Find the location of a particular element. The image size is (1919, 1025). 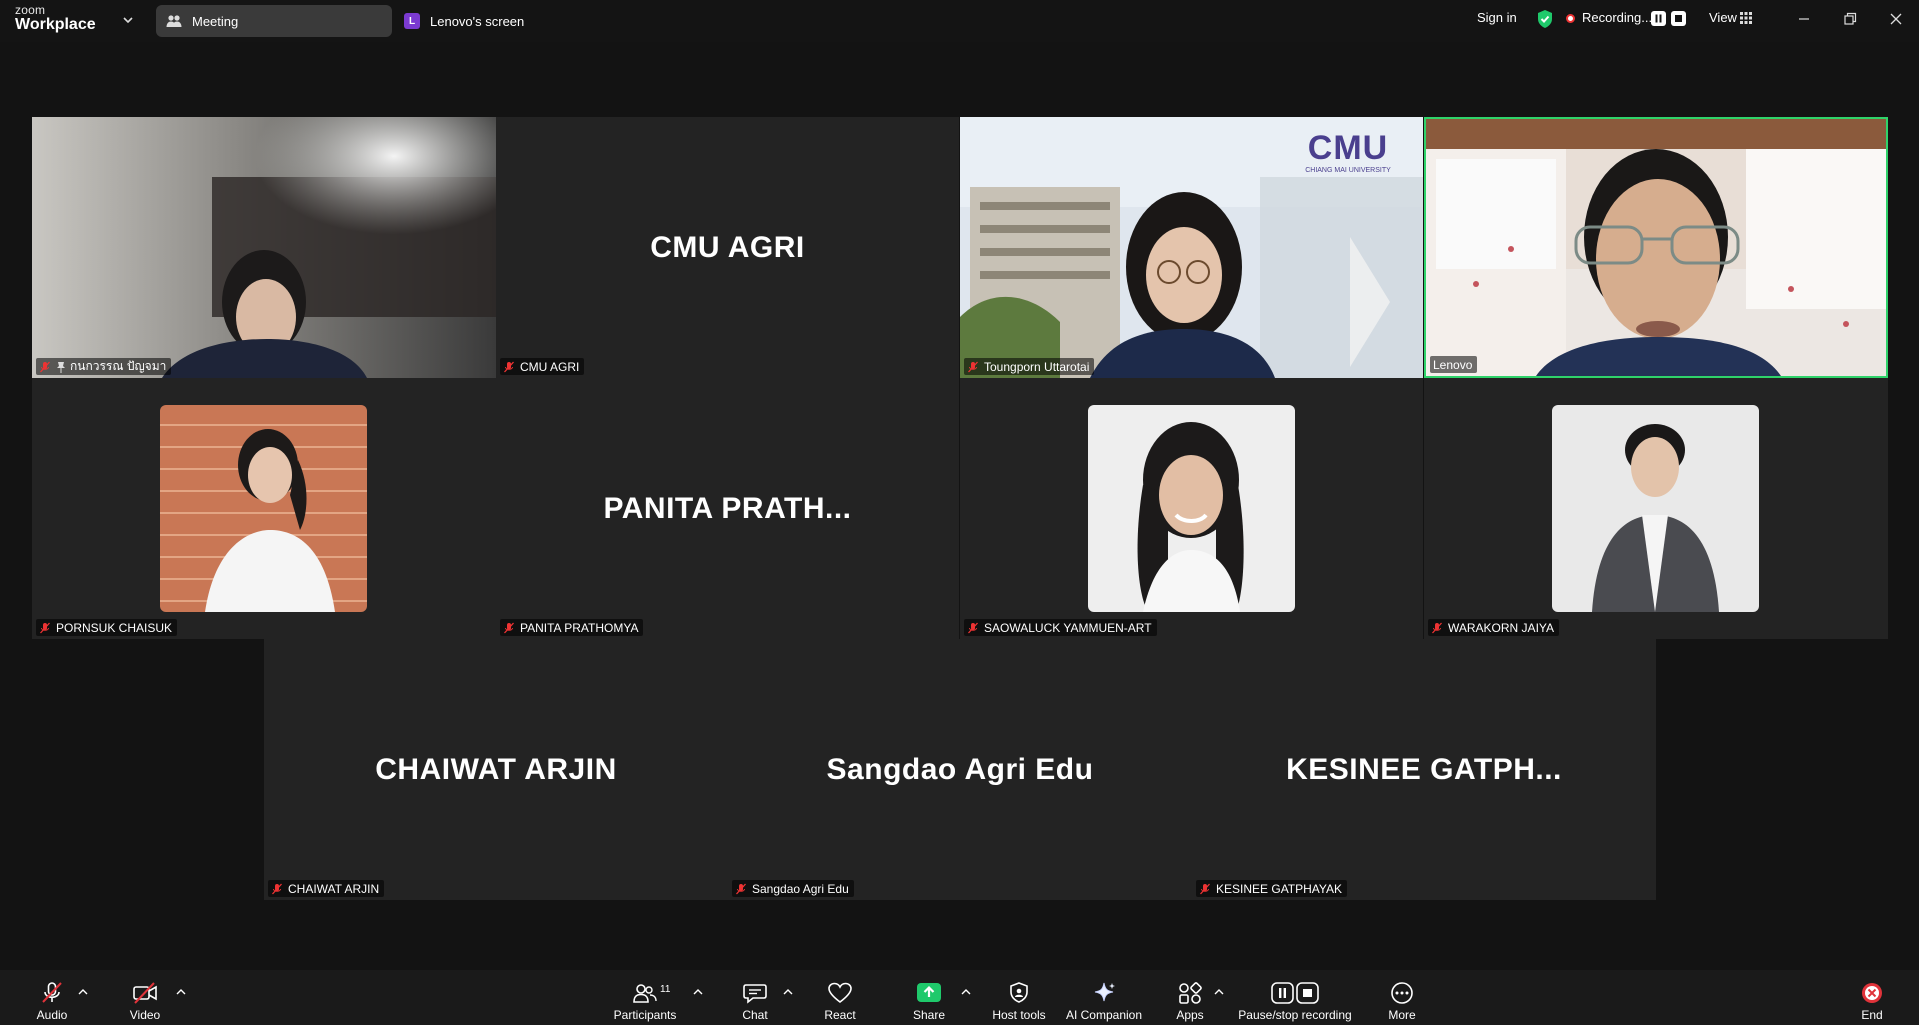

video-tile: WARAKORN JAIYA is located at coordinates (1656, 508).